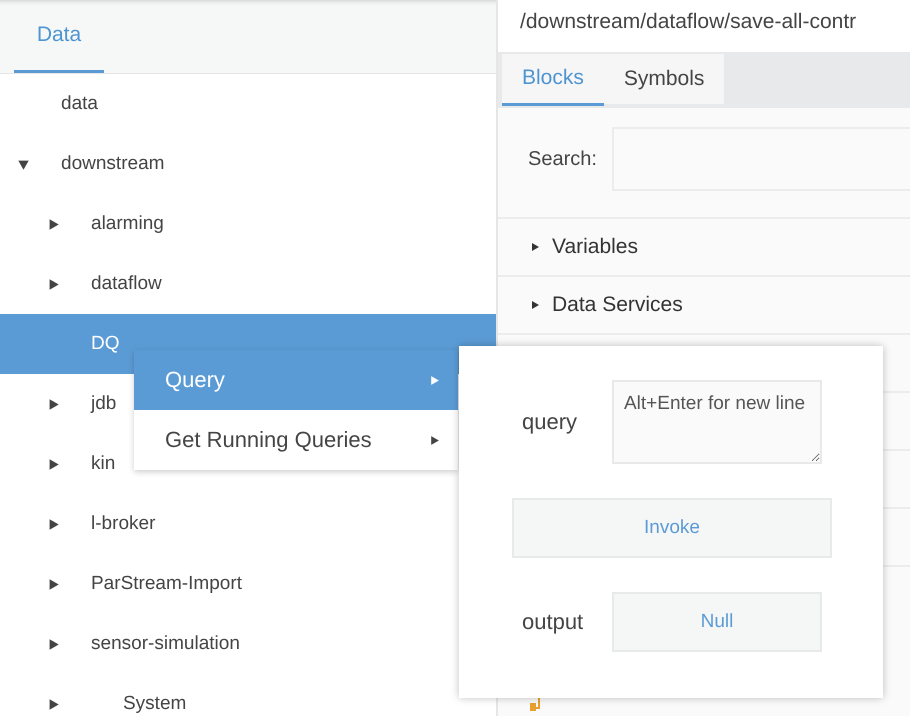 This screenshot has height=716, width=910. What do you see at coordinates (105, 344) in the screenshot?
I see `tree-label: DQ` at bounding box center [105, 344].